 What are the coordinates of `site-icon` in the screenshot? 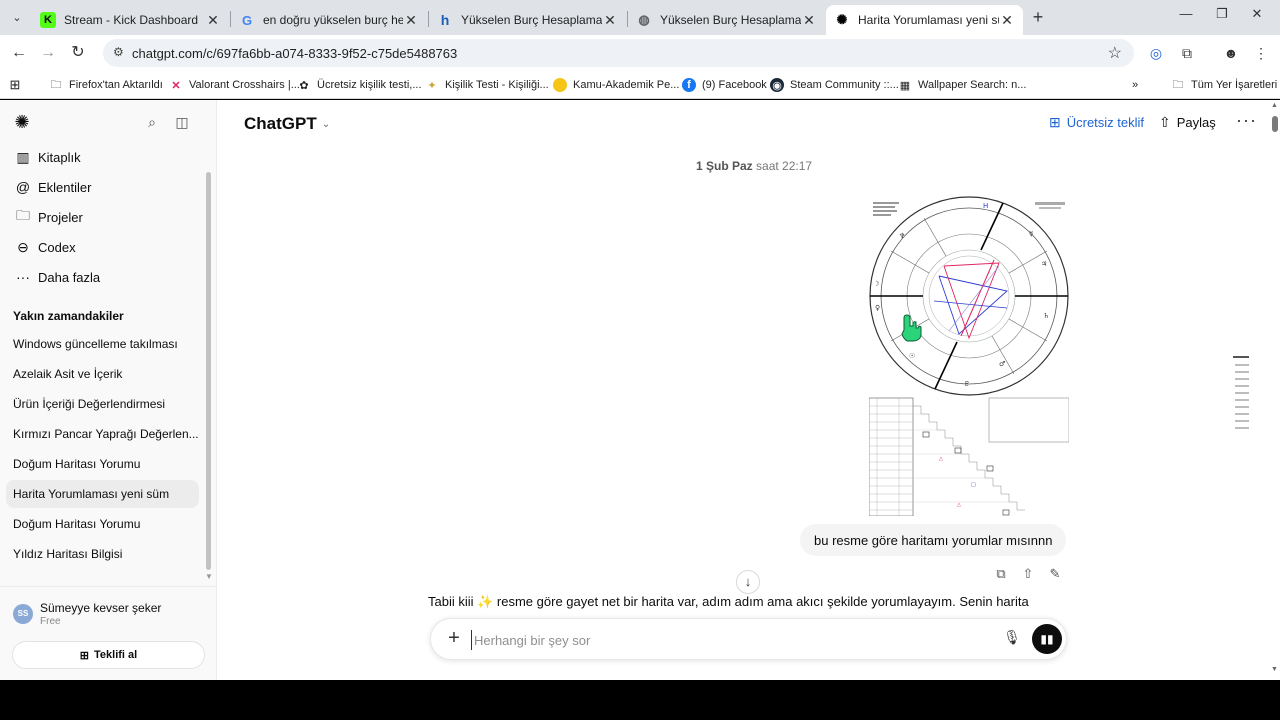 It's located at (560, 85).